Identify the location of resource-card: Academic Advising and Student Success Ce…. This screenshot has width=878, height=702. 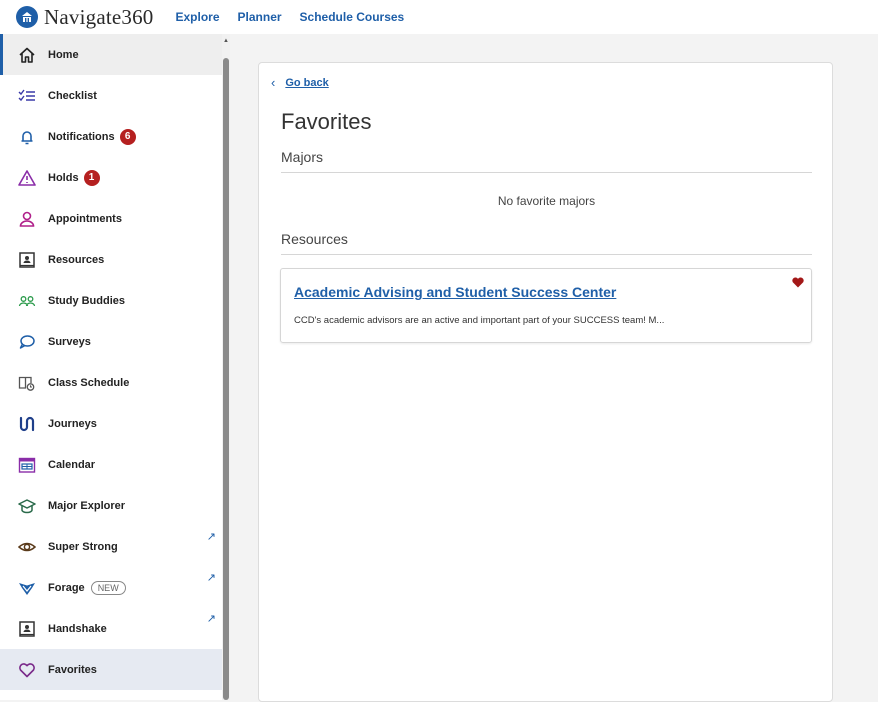
(546, 305).